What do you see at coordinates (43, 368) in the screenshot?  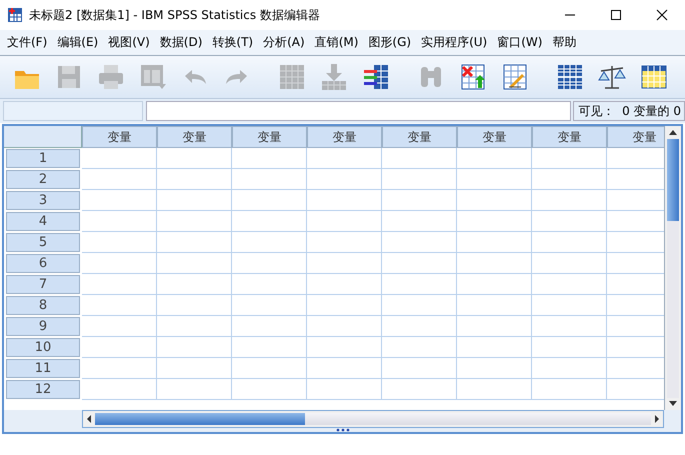 I see `row-header: 11` at bounding box center [43, 368].